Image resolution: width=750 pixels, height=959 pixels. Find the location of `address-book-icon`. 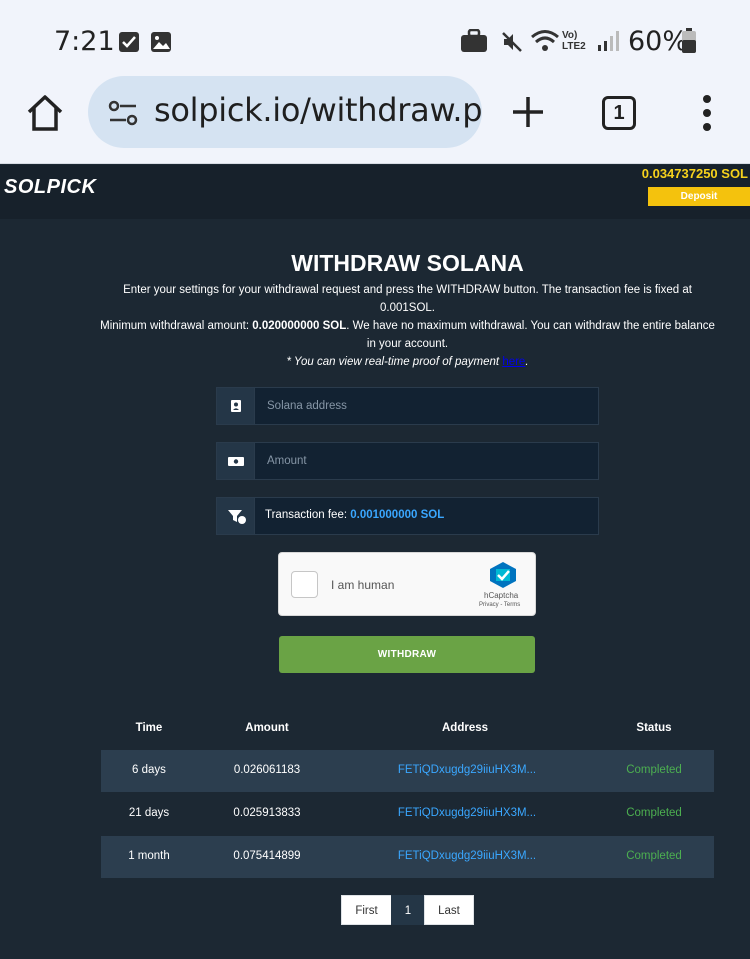

address-book-icon is located at coordinates (236, 406).